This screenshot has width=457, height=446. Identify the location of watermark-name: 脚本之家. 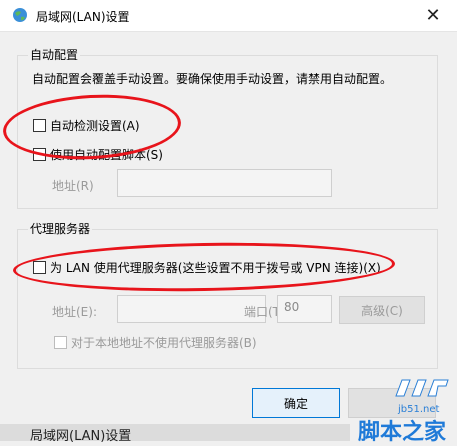
(402, 432).